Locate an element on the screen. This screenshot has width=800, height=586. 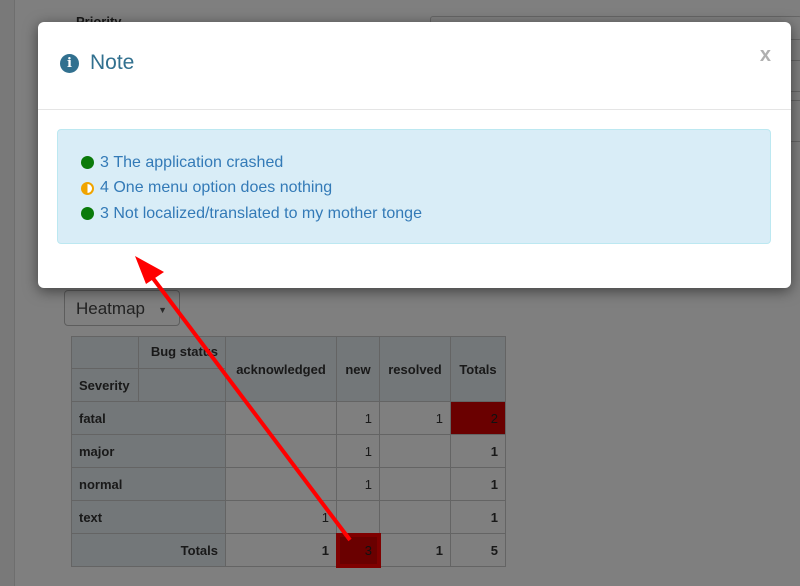
annotation-arrow is located at coordinates (243, 399).